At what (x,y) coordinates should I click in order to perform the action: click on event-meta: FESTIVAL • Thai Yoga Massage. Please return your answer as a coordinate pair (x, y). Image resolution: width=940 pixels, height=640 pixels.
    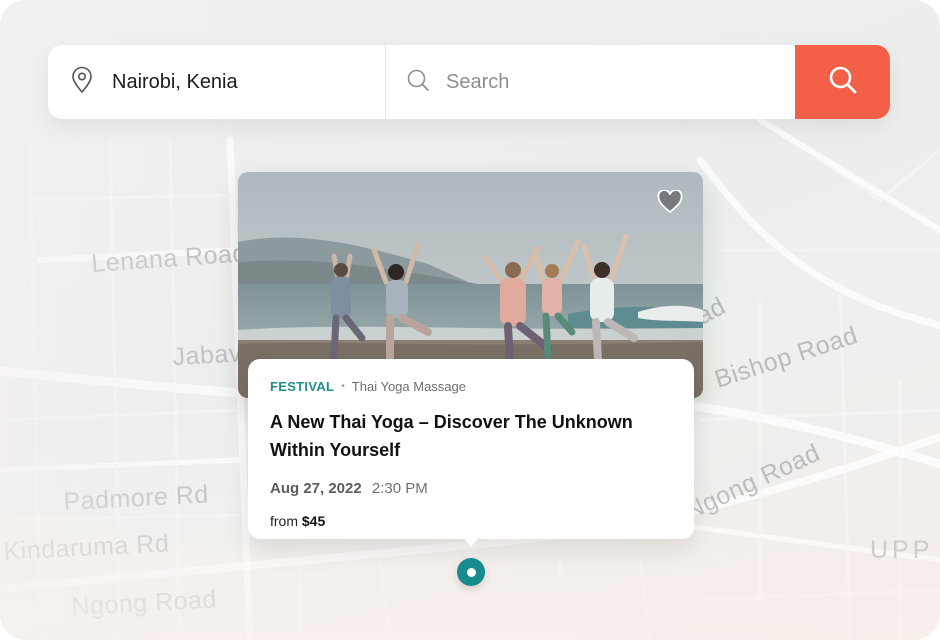
    Looking at the image, I should click on (471, 386).